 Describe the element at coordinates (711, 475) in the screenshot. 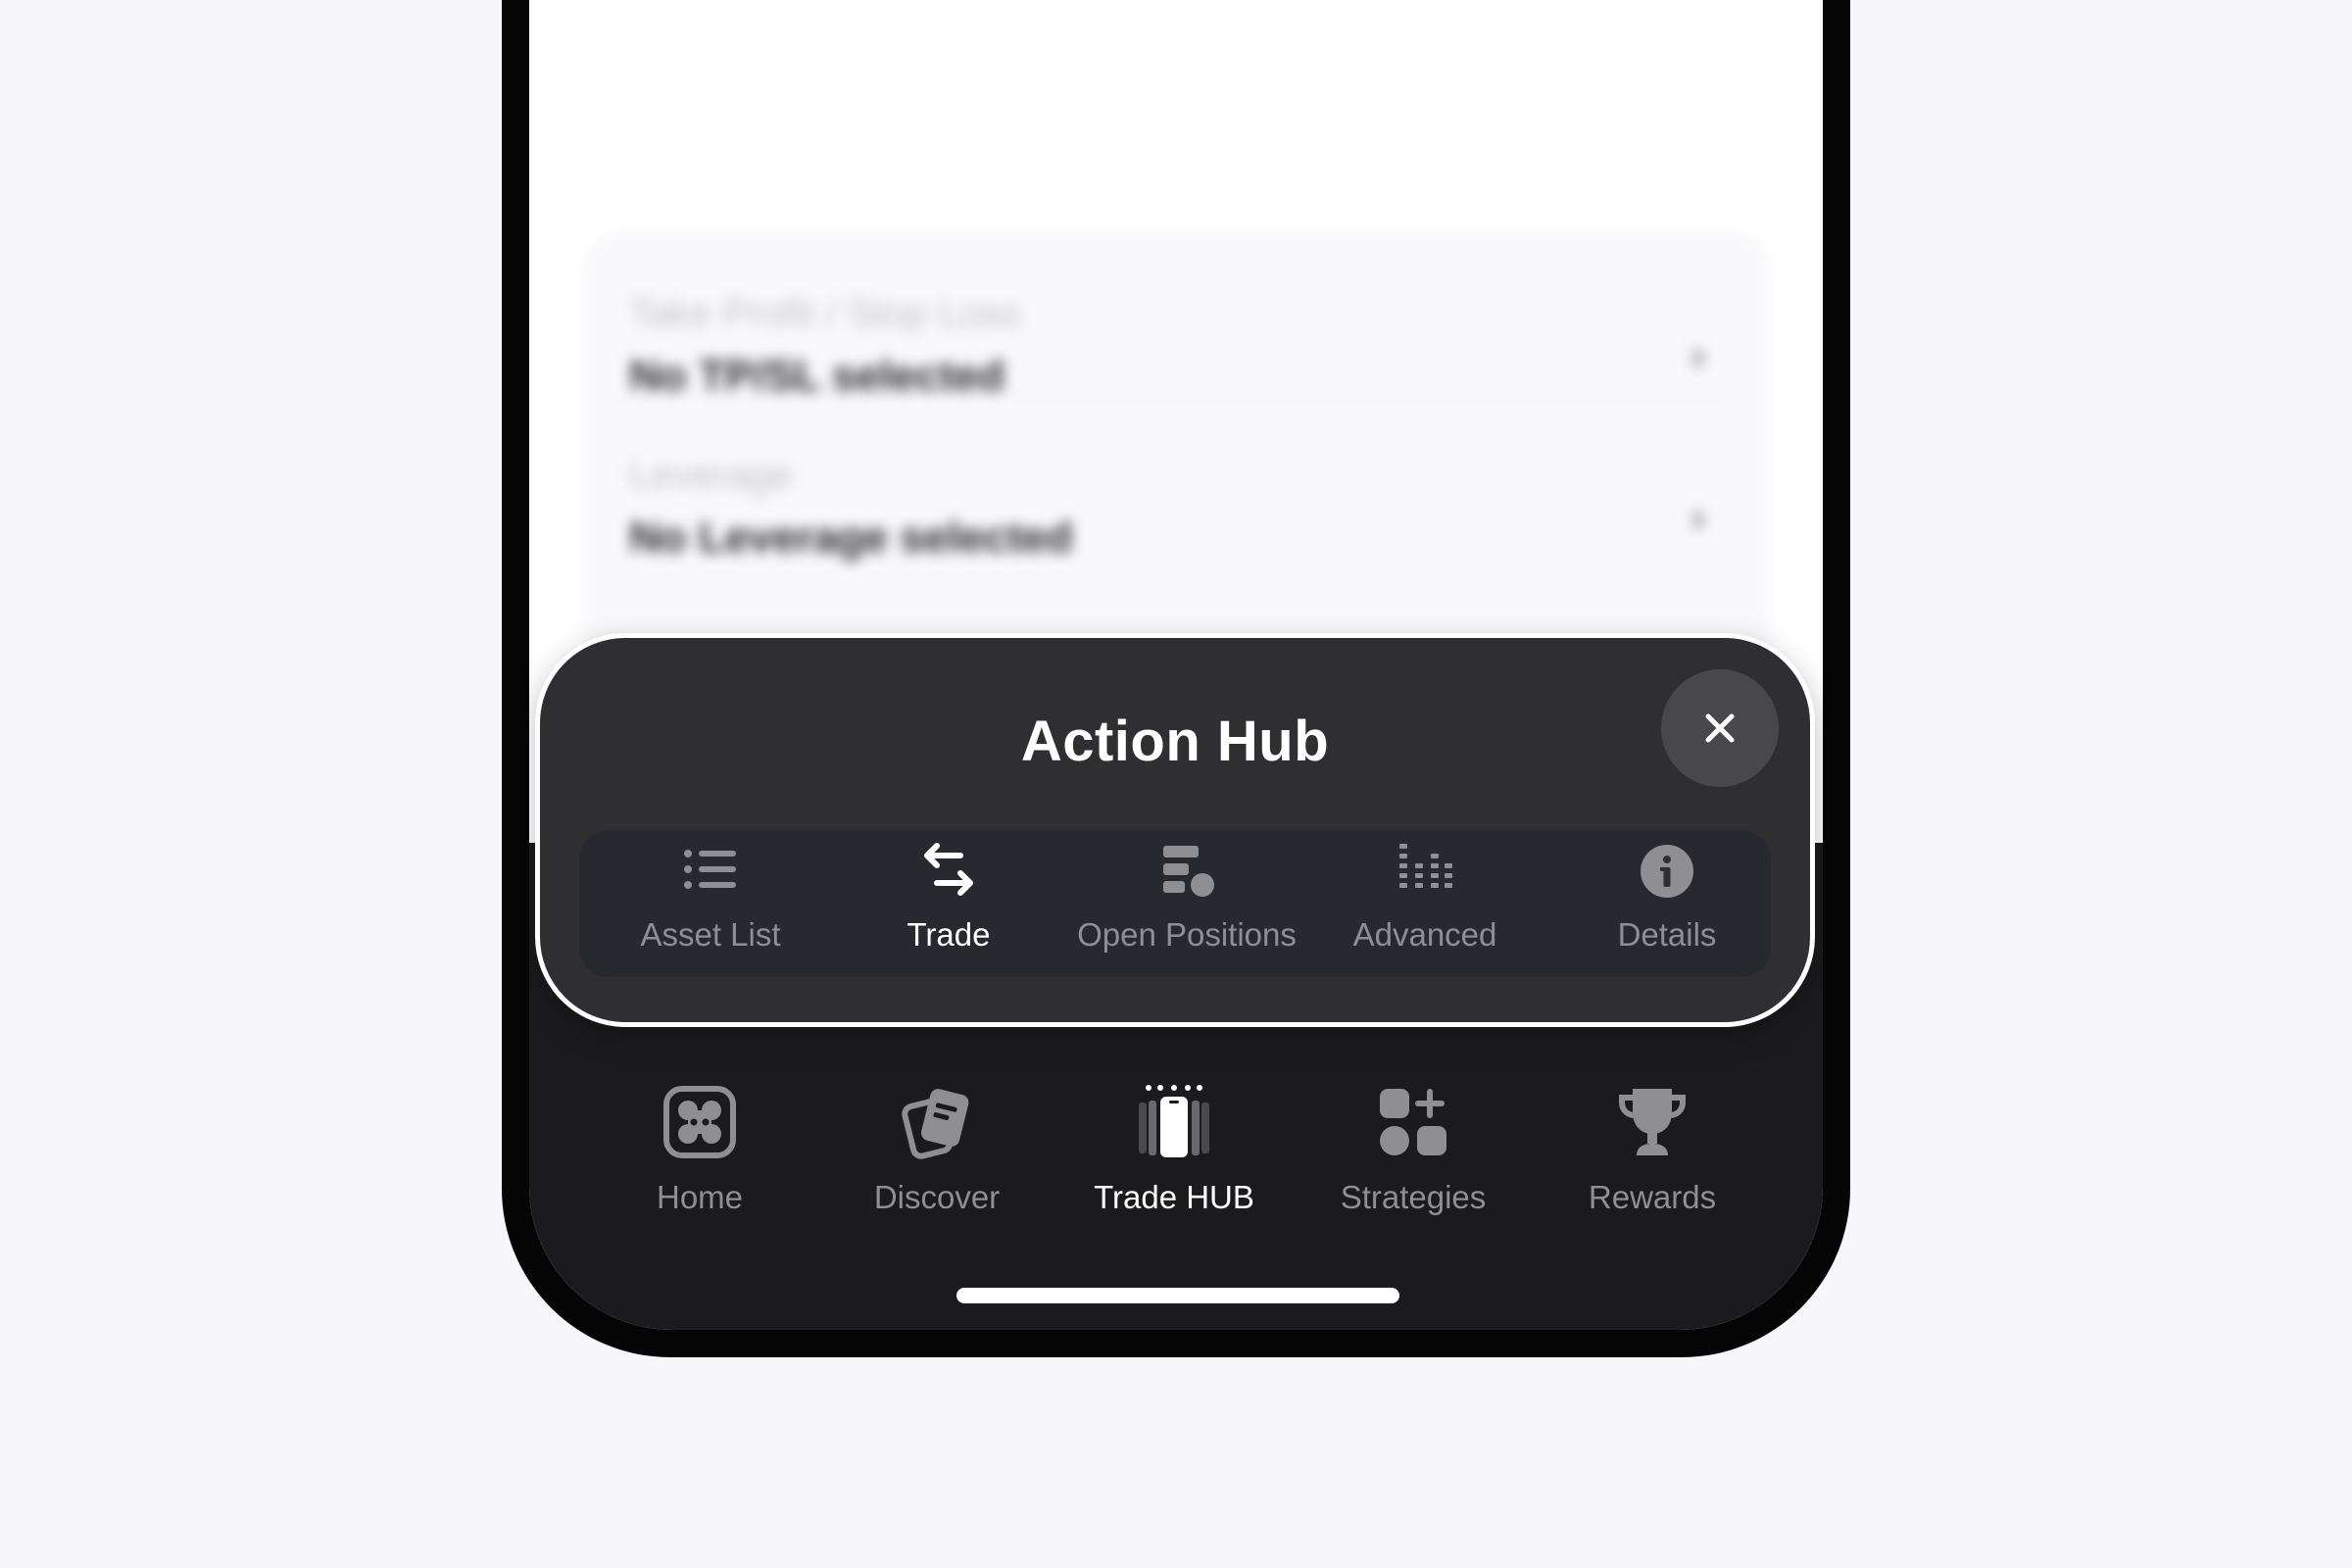

I see `leverage-label: Leverage` at that location.